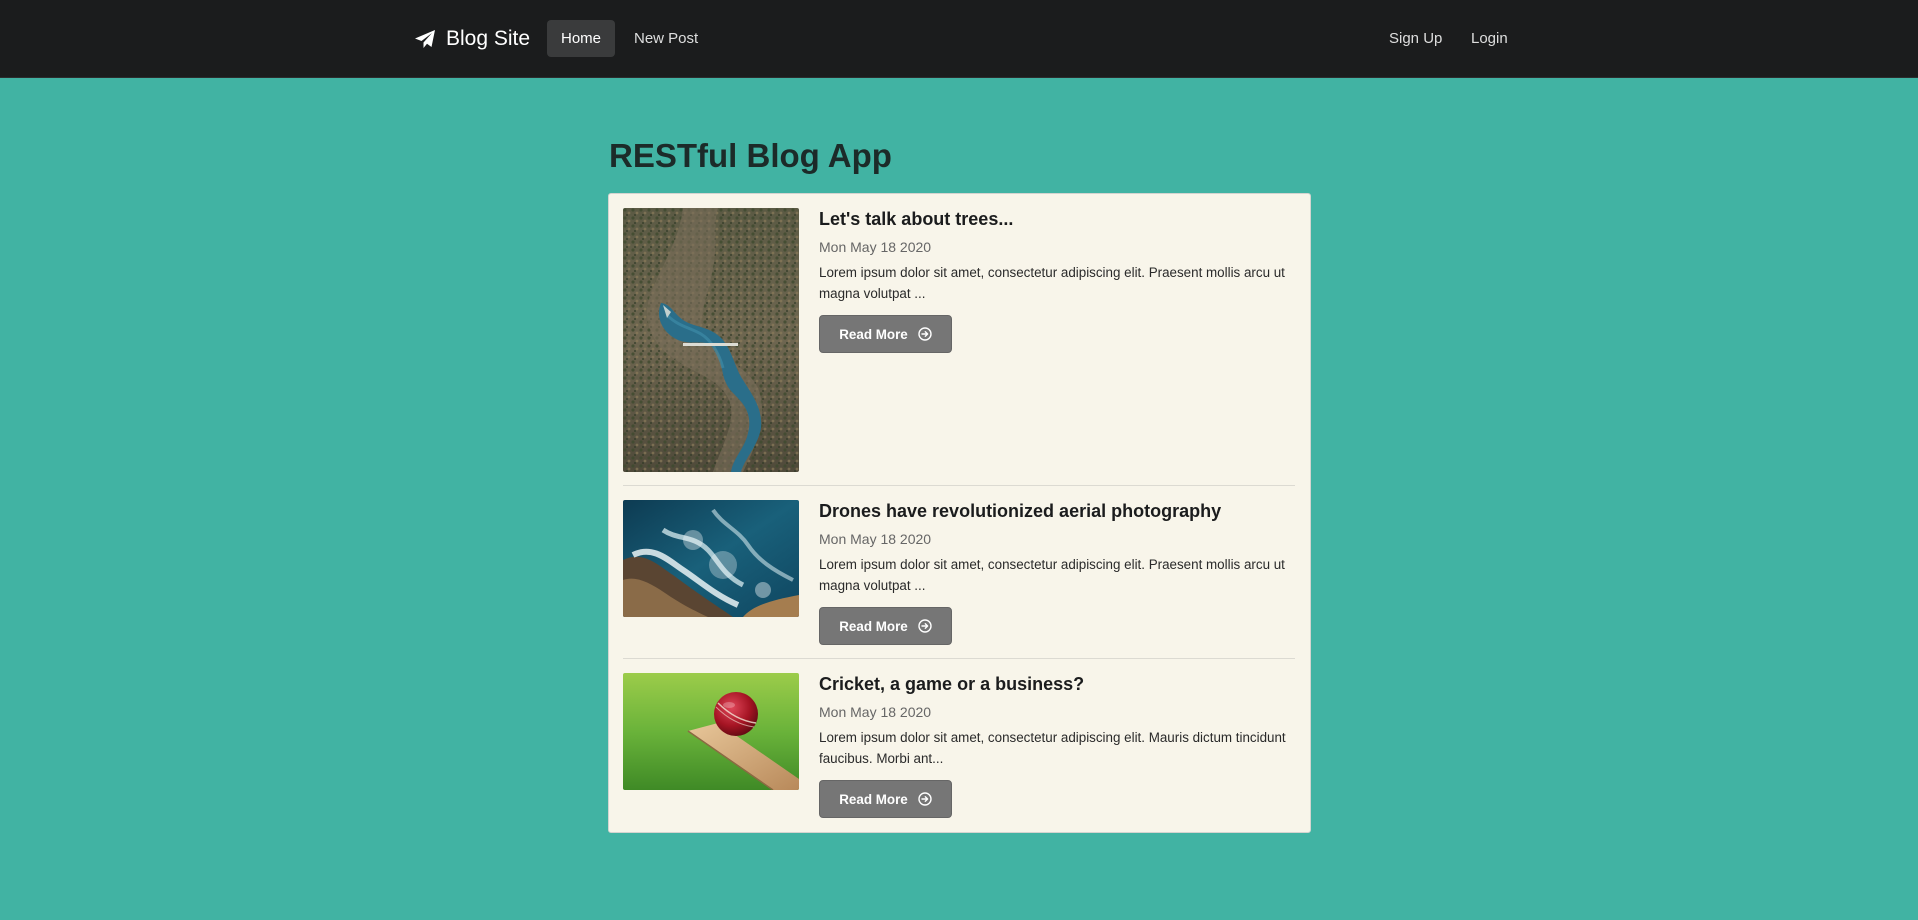  What do you see at coordinates (1489, 38) in the screenshot?
I see `nav-login: Login` at bounding box center [1489, 38].